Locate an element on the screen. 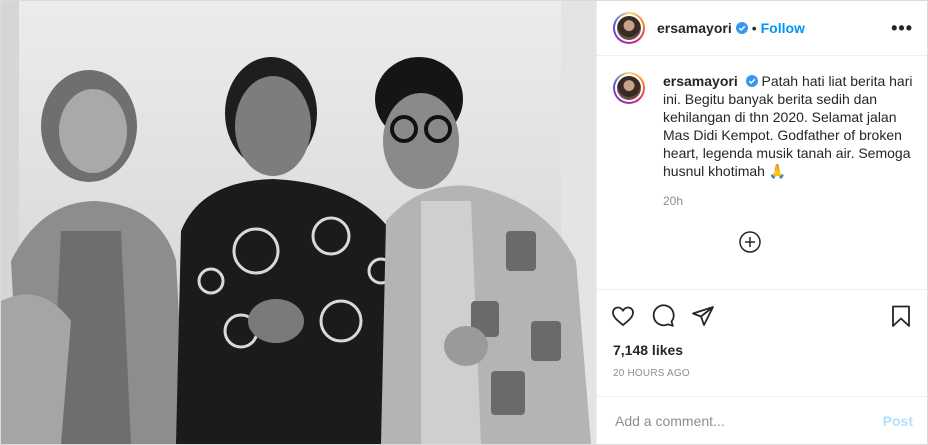 The height and width of the screenshot is (445, 928). header-username: ersamayori is located at coordinates (694, 28).